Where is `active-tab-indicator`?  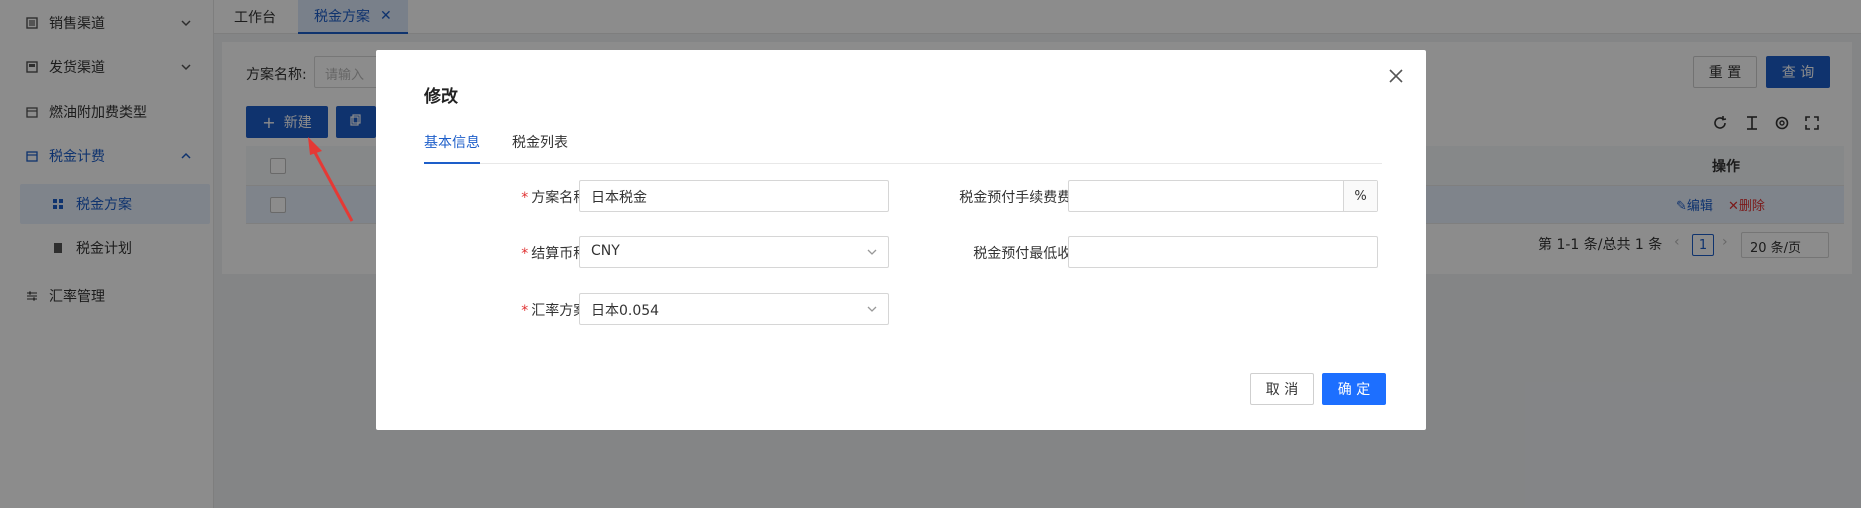 active-tab-indicator is located at coordinates (452, 163).